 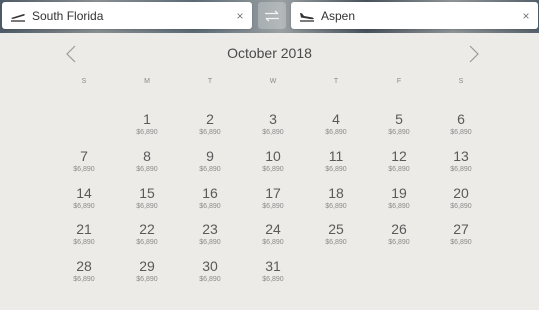 I want to click on day-number: 22, so click(x=147, y=229).